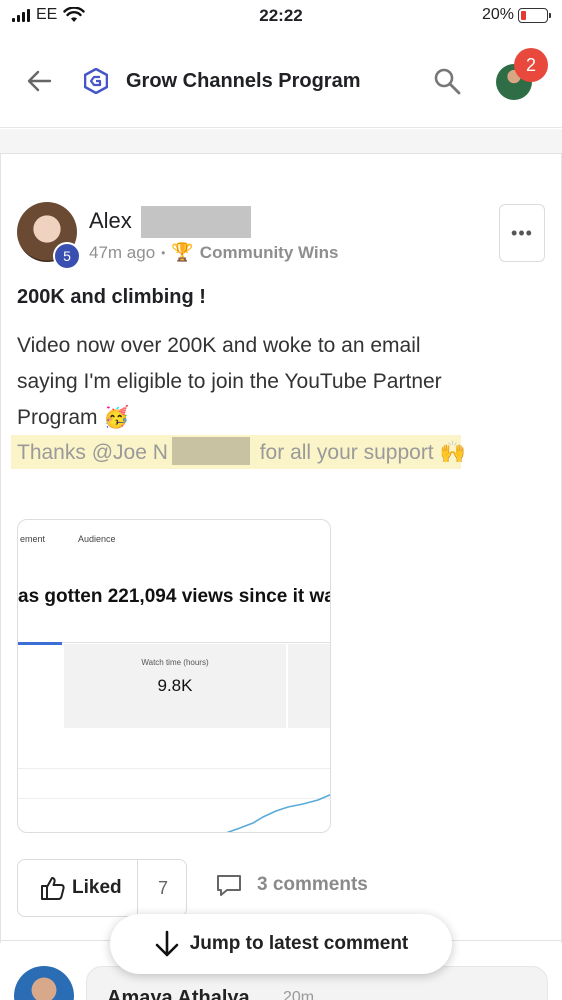 The width and height of the screenshot is (562, 1000). I want to click on metric-value: 9.8K, so click(175, 685).